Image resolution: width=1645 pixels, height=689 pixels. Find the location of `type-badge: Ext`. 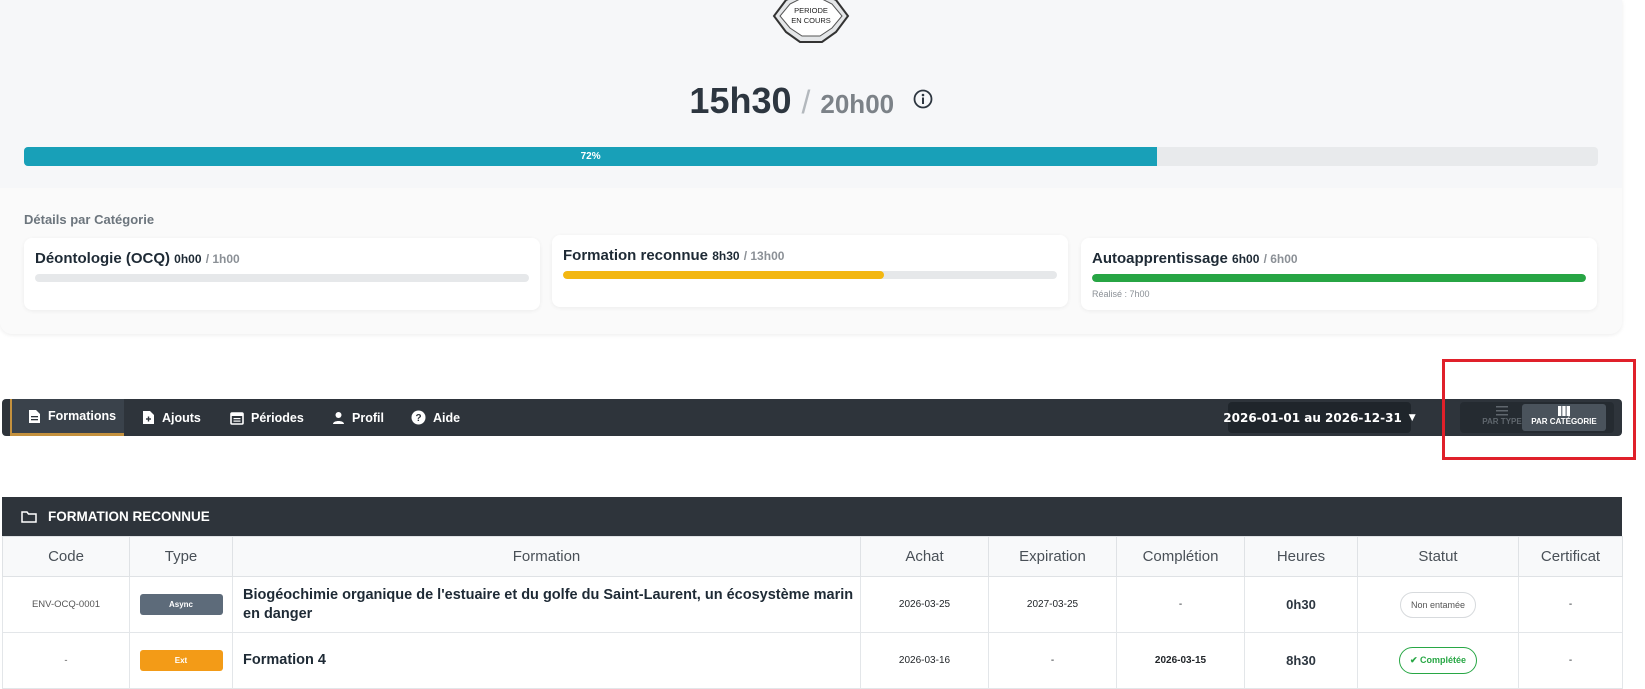

type-badge: Ext is located at coordinates (181, 660).